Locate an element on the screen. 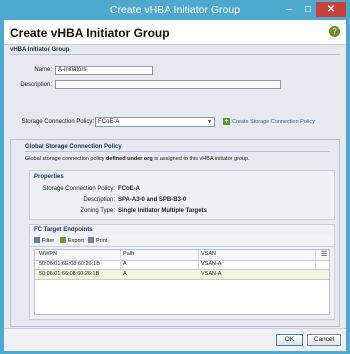 The width and height of the screenshot is (350, 354). prop-label: Description: is located at coordinates (99, 200).